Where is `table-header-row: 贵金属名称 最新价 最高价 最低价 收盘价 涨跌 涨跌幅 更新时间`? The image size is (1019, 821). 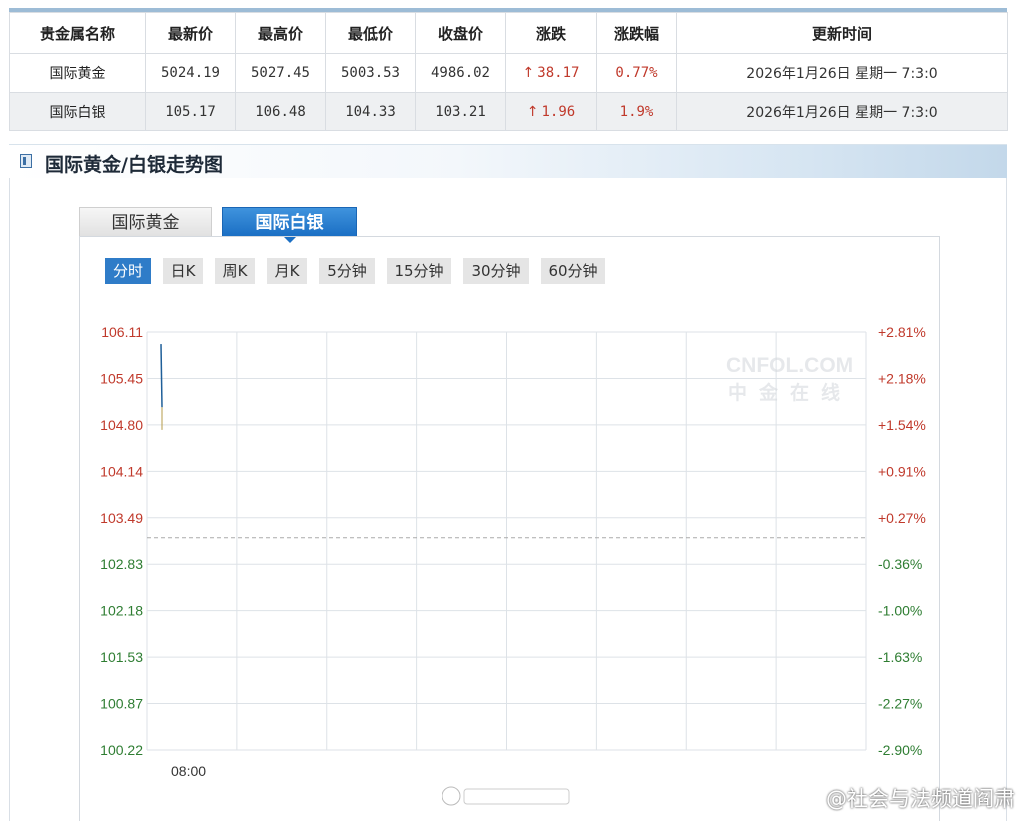
table-header-row: 贵金属名称 最新价 最高价 最低价 收盘价 涨跌 涨跌幅 更新时间 is located at coordinates (508, 33).